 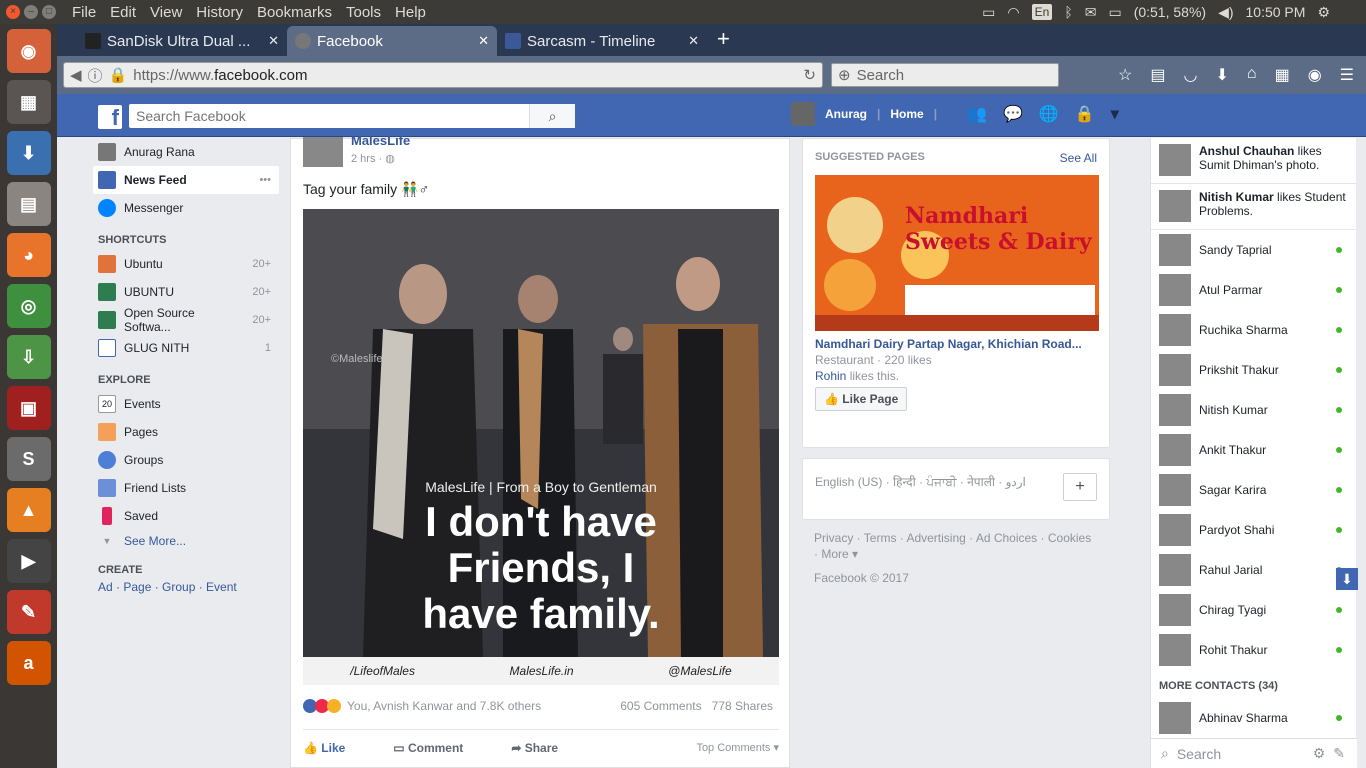 I want to click on menu-help: Help, so click(x=410, y=12).